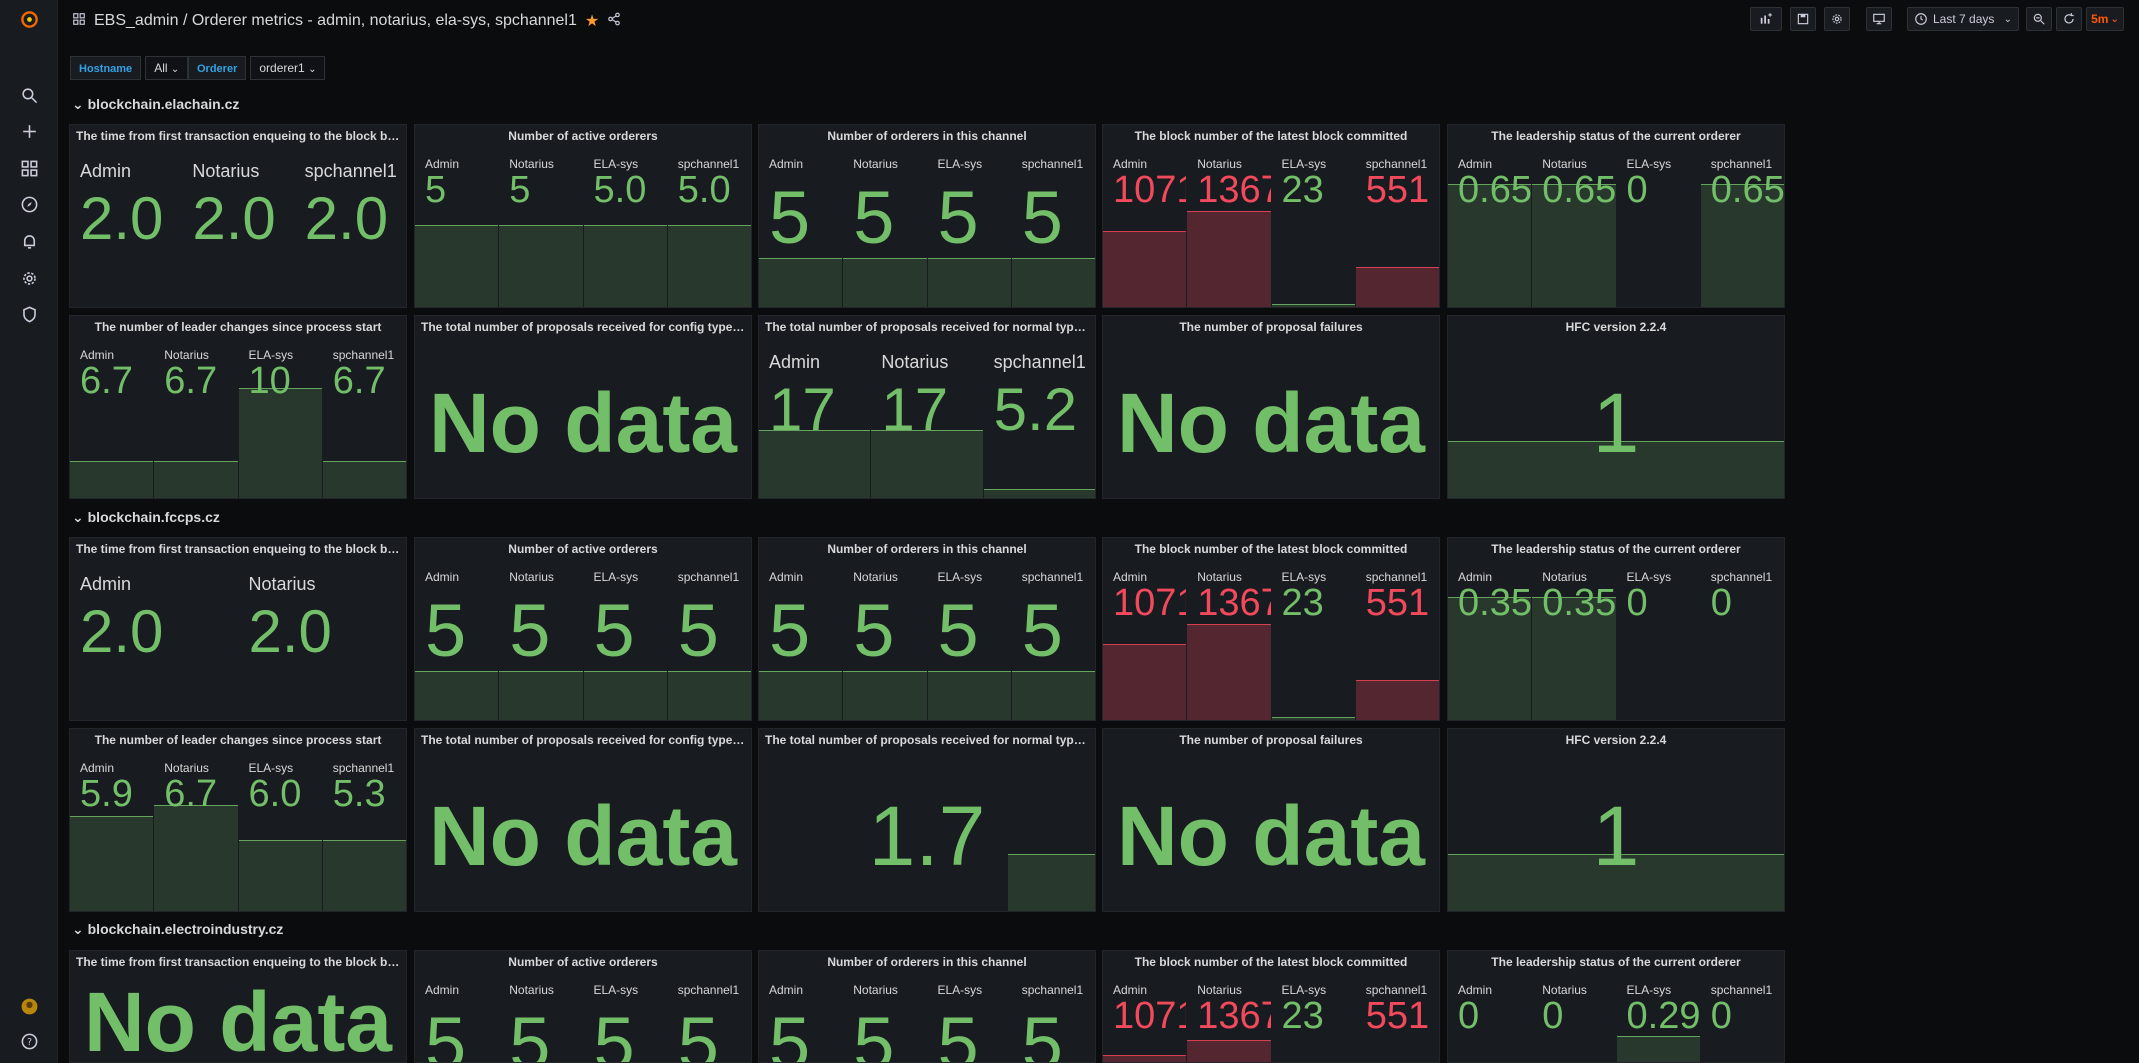 Image resolution: width=2139 pixels, height=1063 pixels. I want to click on variable-label: Hostname, so click(106, 68).